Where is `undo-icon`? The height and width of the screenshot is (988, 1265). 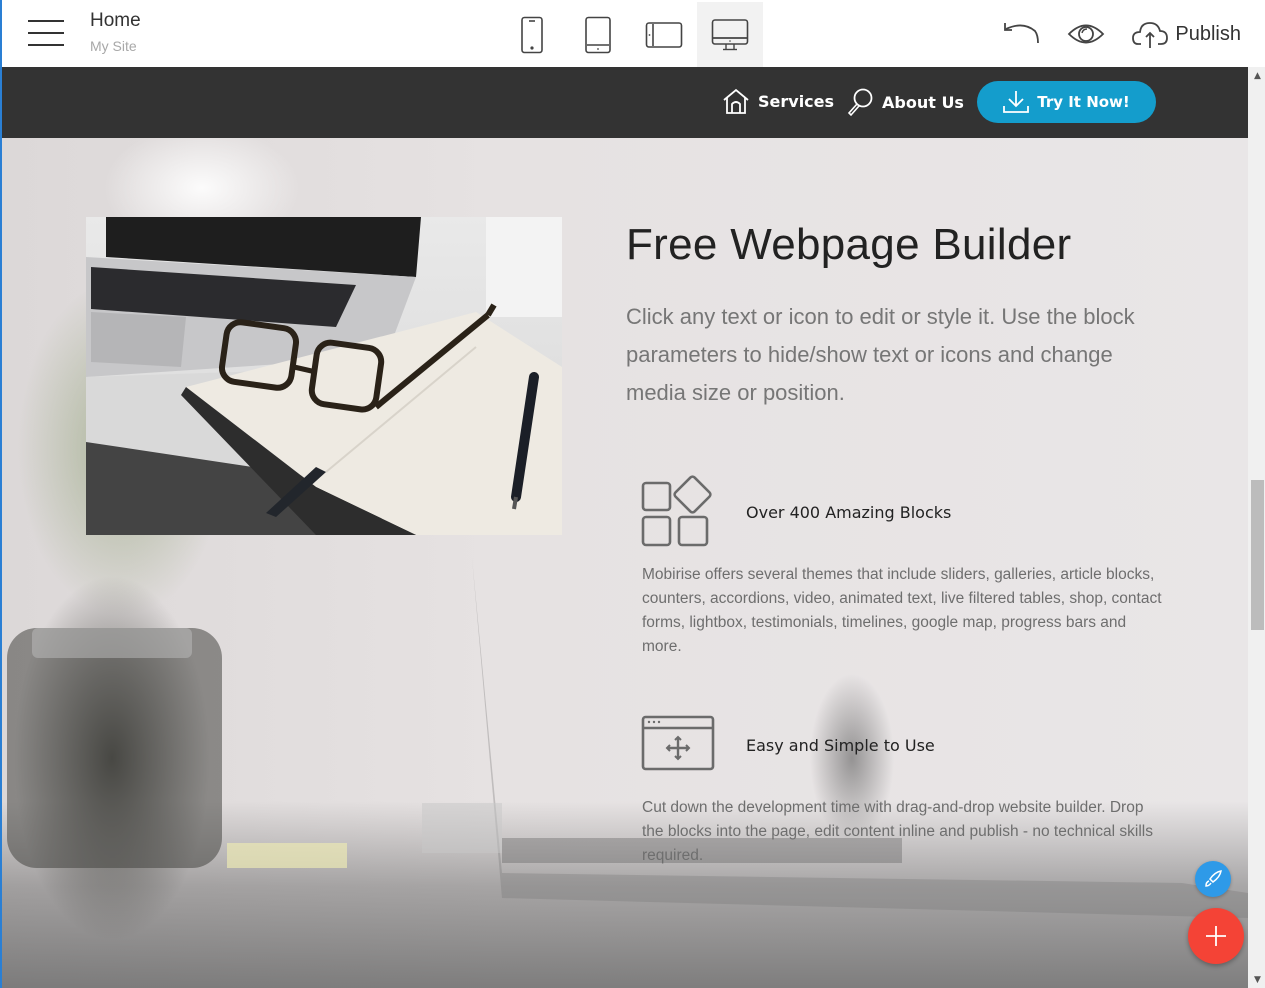
undo-icon is located at coordinates (1022, 33).